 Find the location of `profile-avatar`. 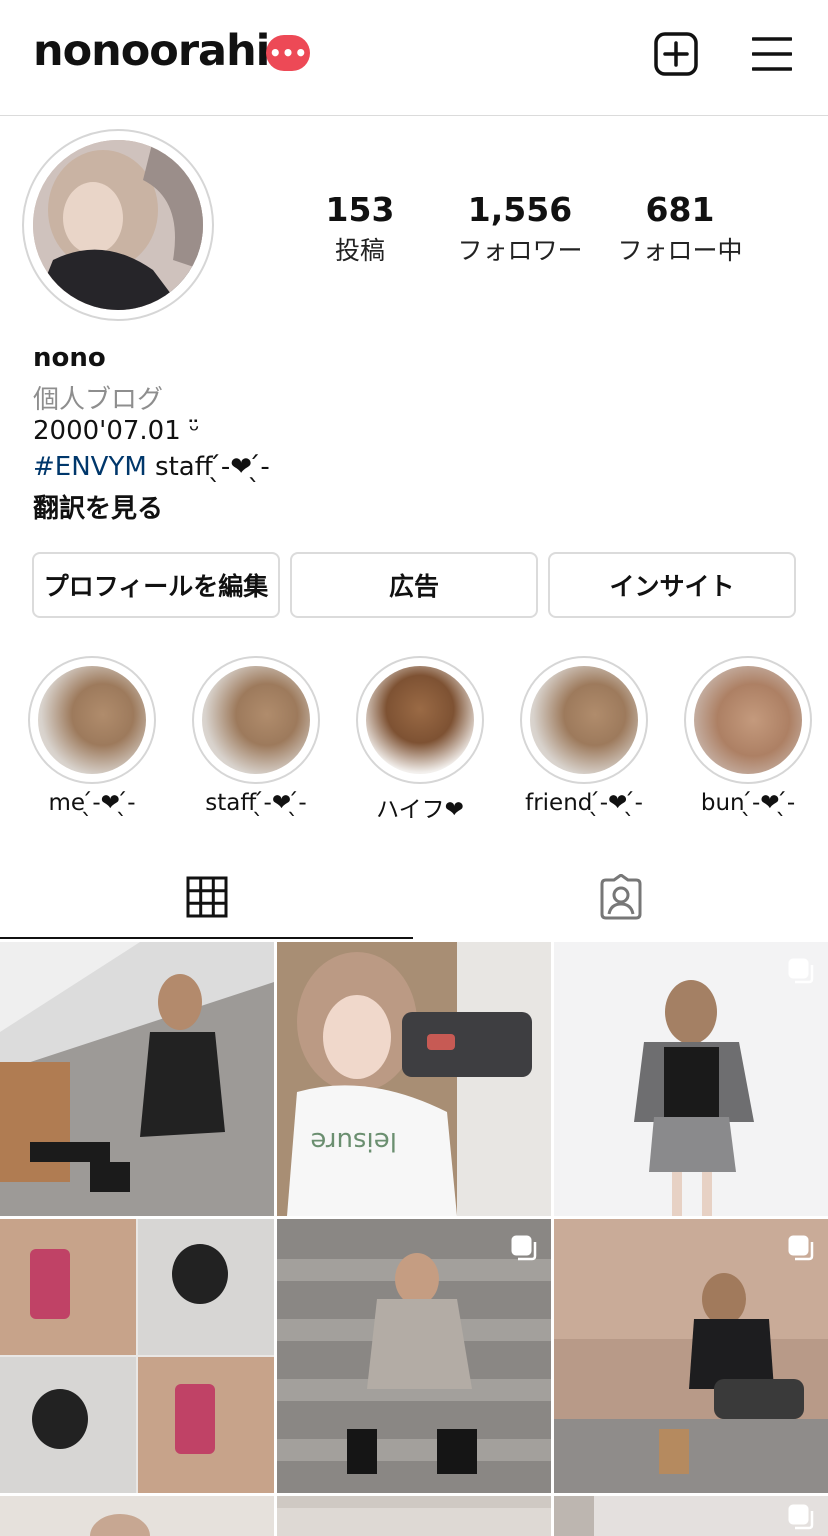

profile-avatar is located at coordinates (118, 225).